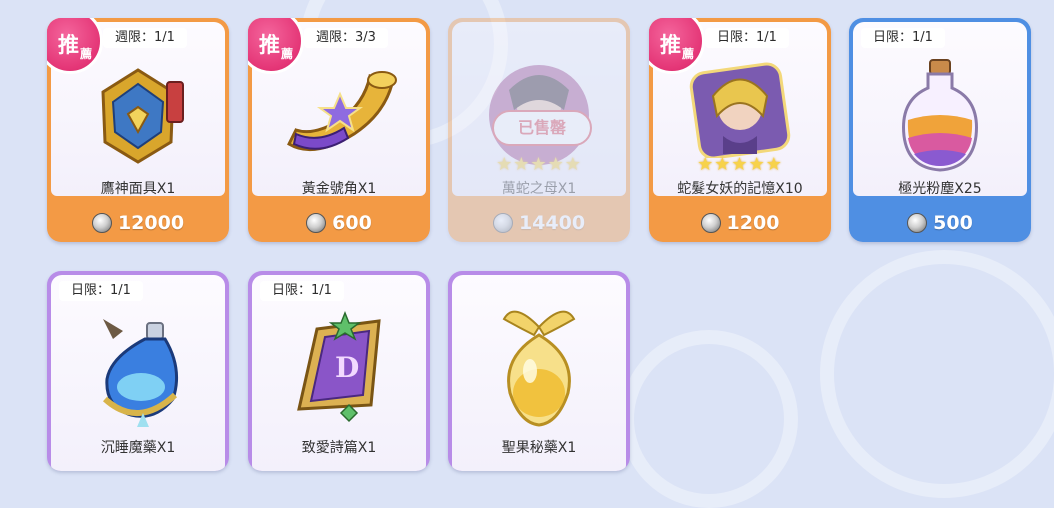 This screenshot has height=508, width=1054. I want to click on item-name: 致愛詩篇X1, so click(339, 448).